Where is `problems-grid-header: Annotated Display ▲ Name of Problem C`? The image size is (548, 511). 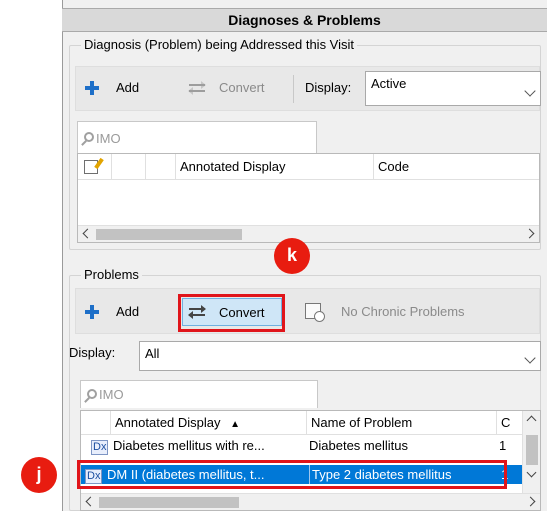 problems-grid-header: Annotated Display ▲ Name of Problem C is located at coordinates (310, 423).